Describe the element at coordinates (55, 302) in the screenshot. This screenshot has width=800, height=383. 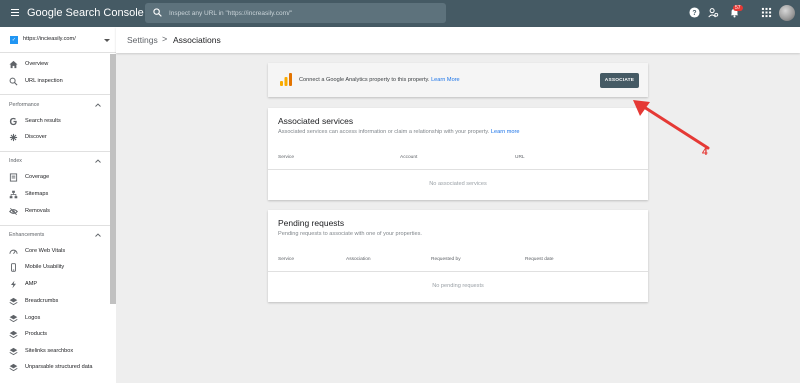
I see `sidebar-item-breadcrumbs: Breadcrumbs` at that location.